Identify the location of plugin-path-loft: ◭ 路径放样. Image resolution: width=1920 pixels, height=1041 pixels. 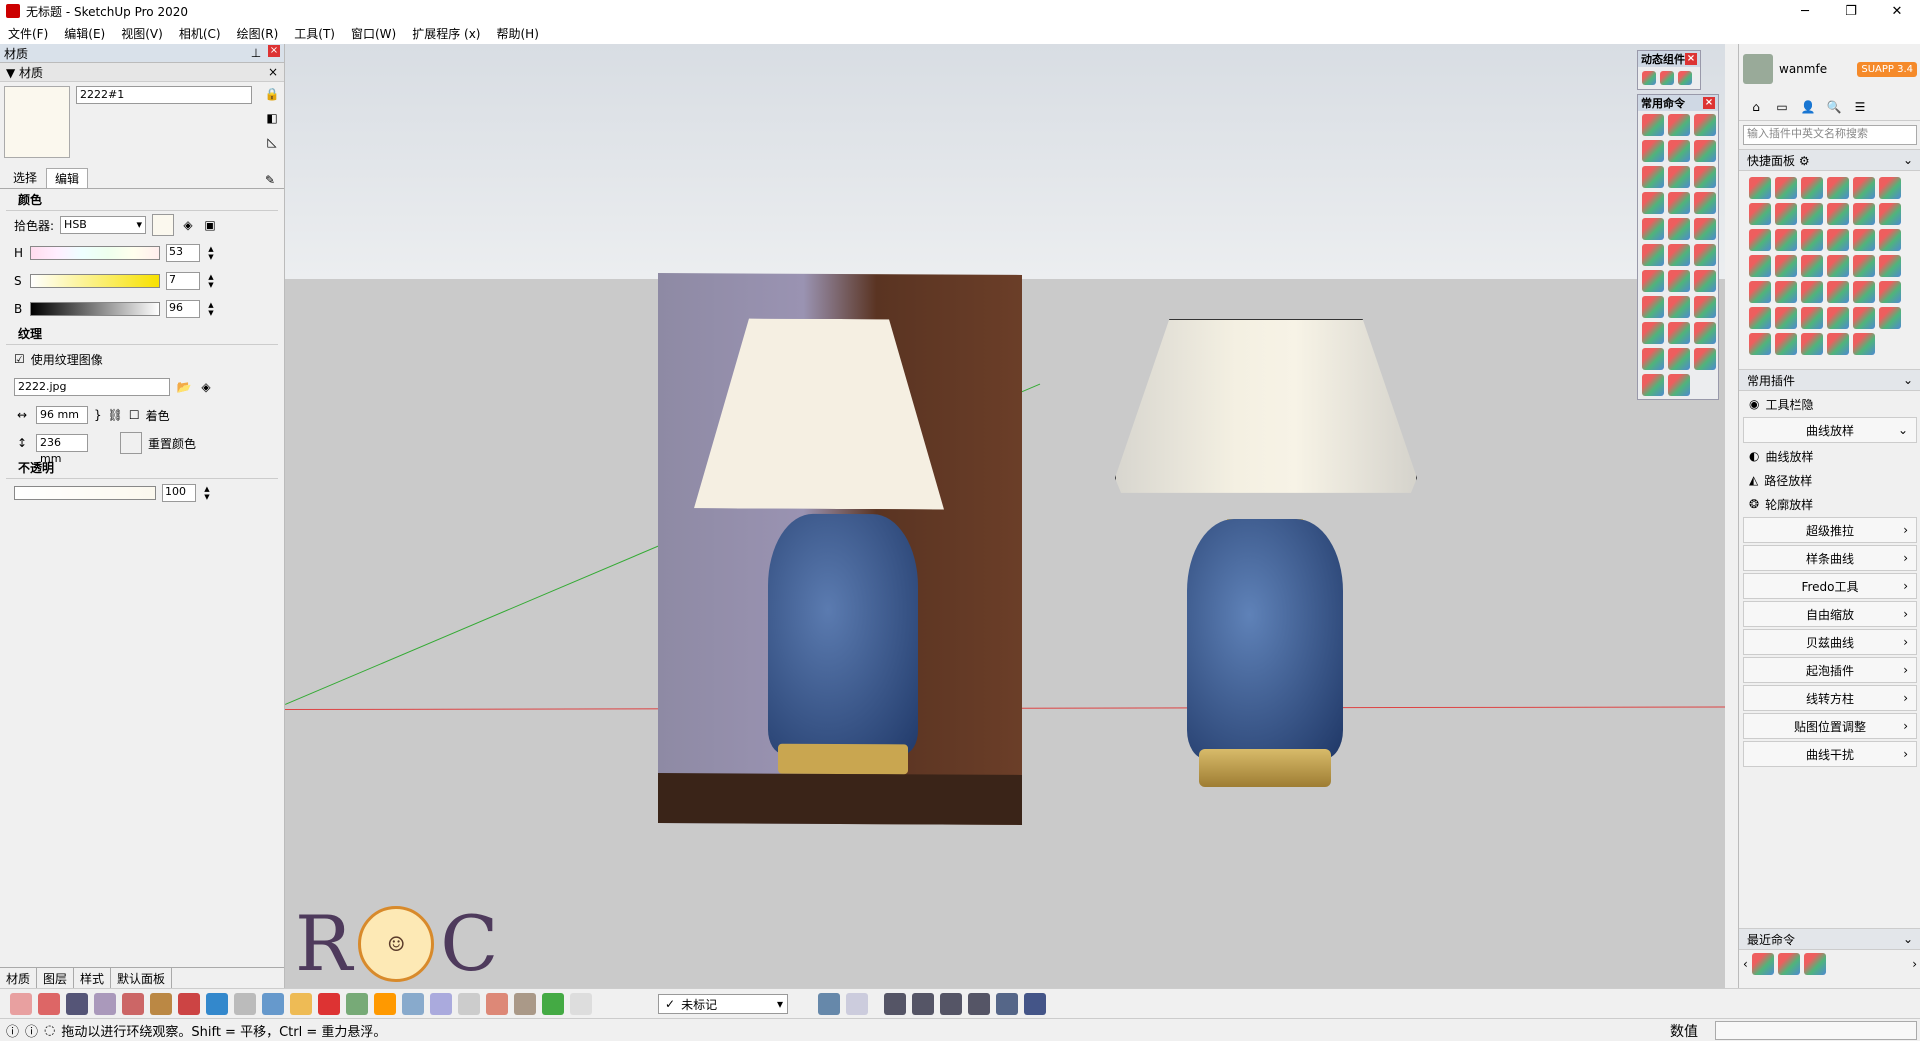
(1830, 480).